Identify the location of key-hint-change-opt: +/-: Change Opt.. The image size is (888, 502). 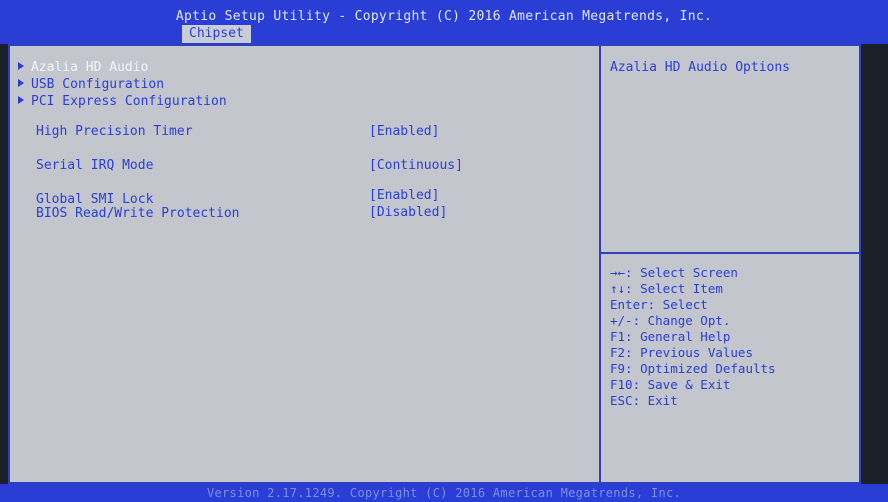
(670, 320).